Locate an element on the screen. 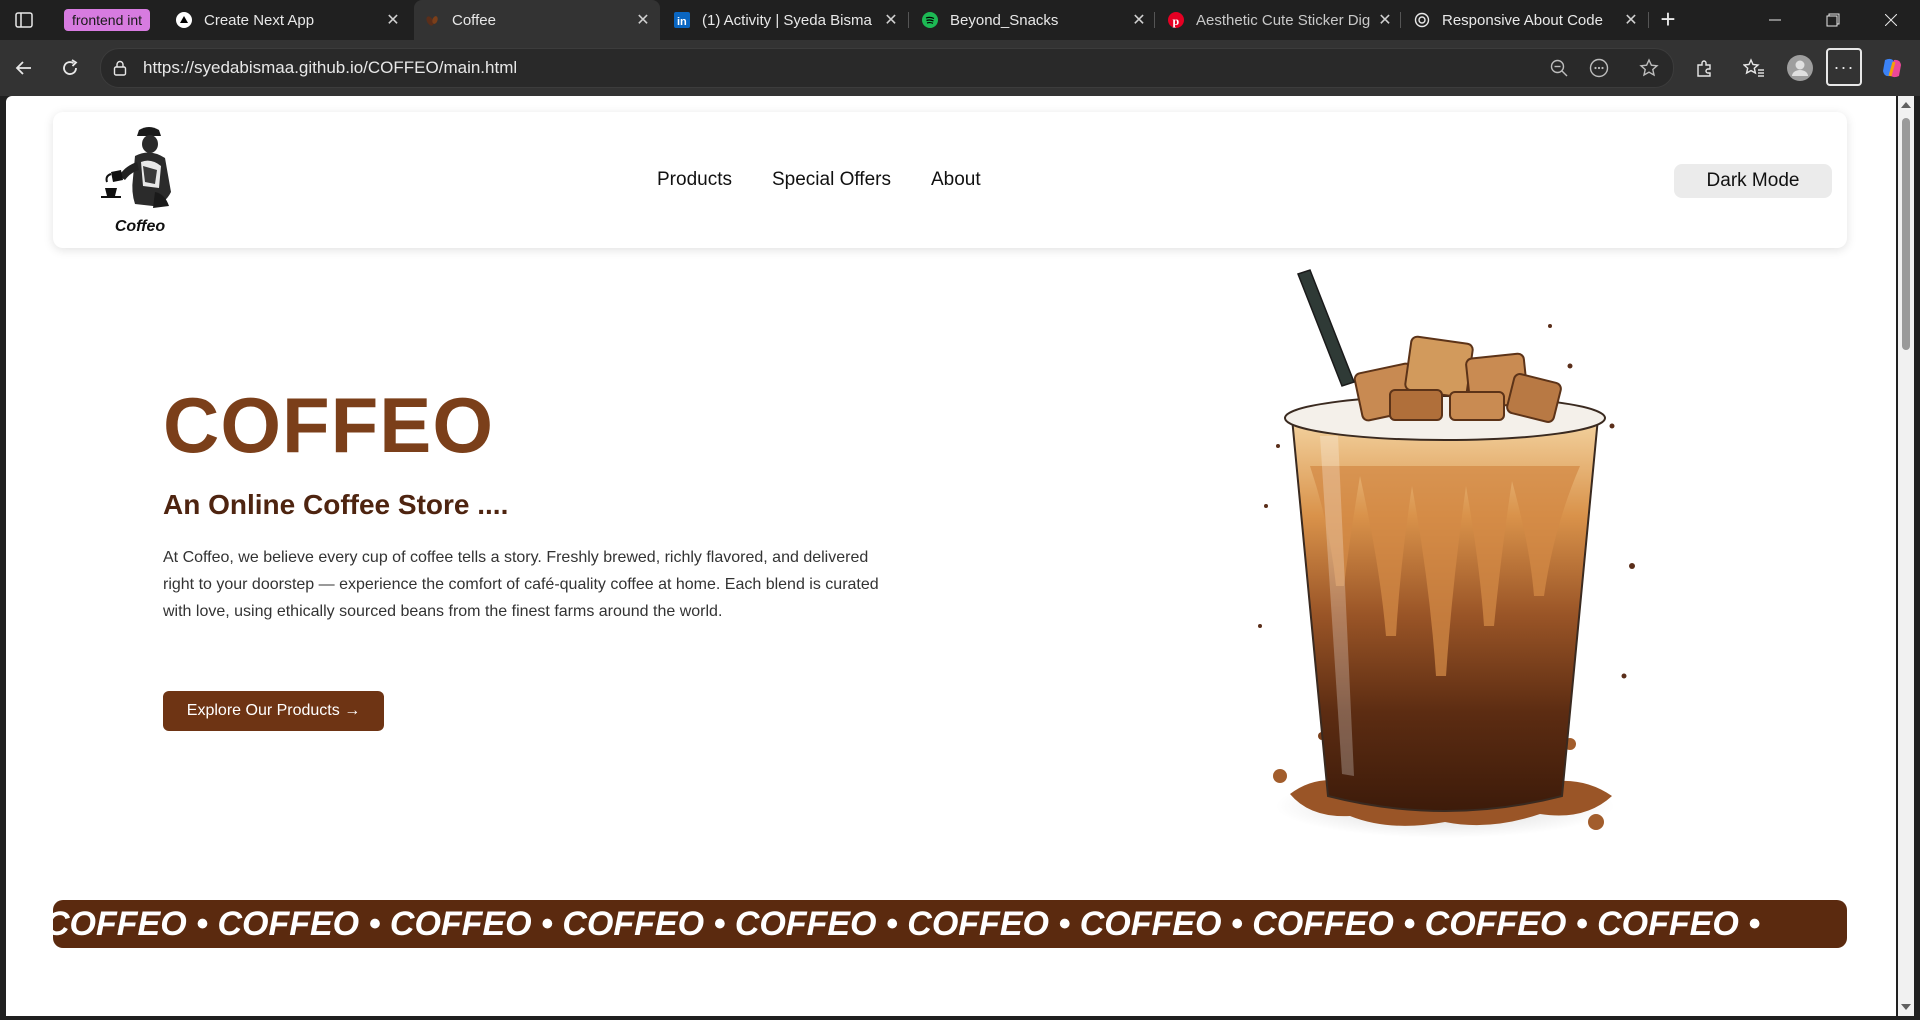 The image size is (1920, 1020). spotify-icon is located at coordinates (930, 20).